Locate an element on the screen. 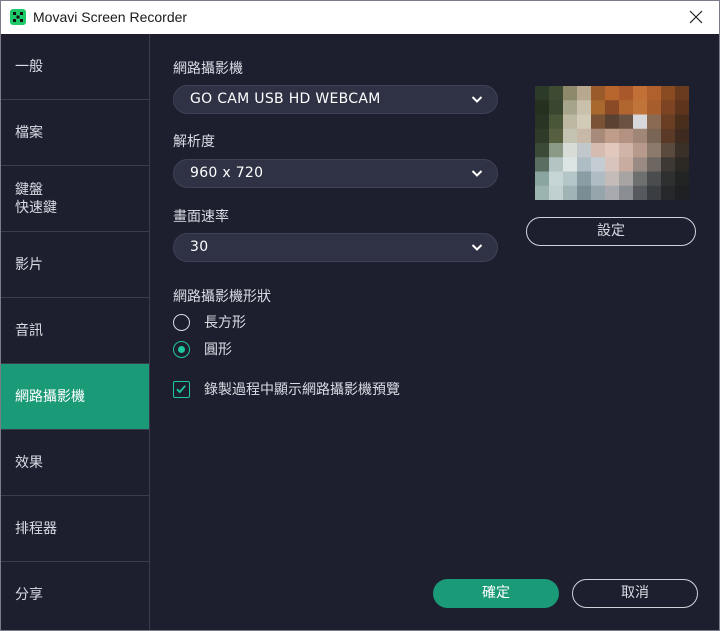  show-preview-checkbox is located at coordinates (181, 389).